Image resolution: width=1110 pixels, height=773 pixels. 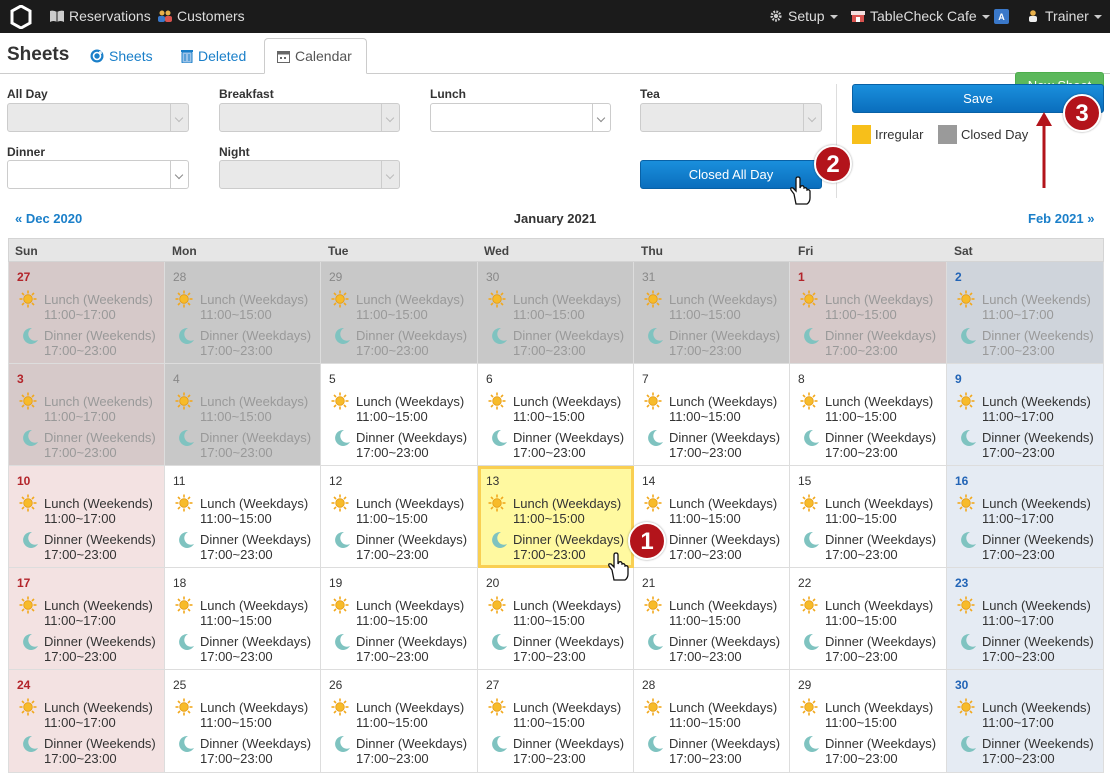 I want to click on nav-user-menu: Trainer, so click(x=1064, y=16).